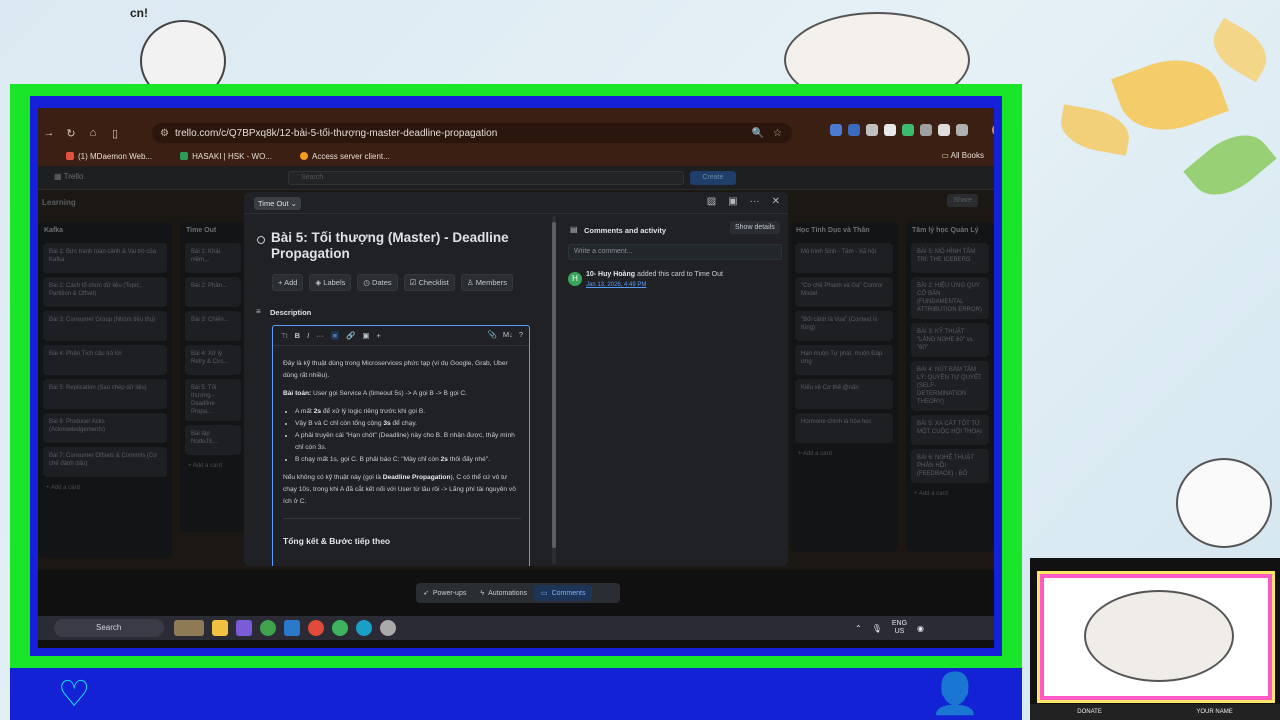  What do you see at coordinates (755, 227) in the screenshot?
I see `show-details-button: Show details` at bounding box center [755, 227].